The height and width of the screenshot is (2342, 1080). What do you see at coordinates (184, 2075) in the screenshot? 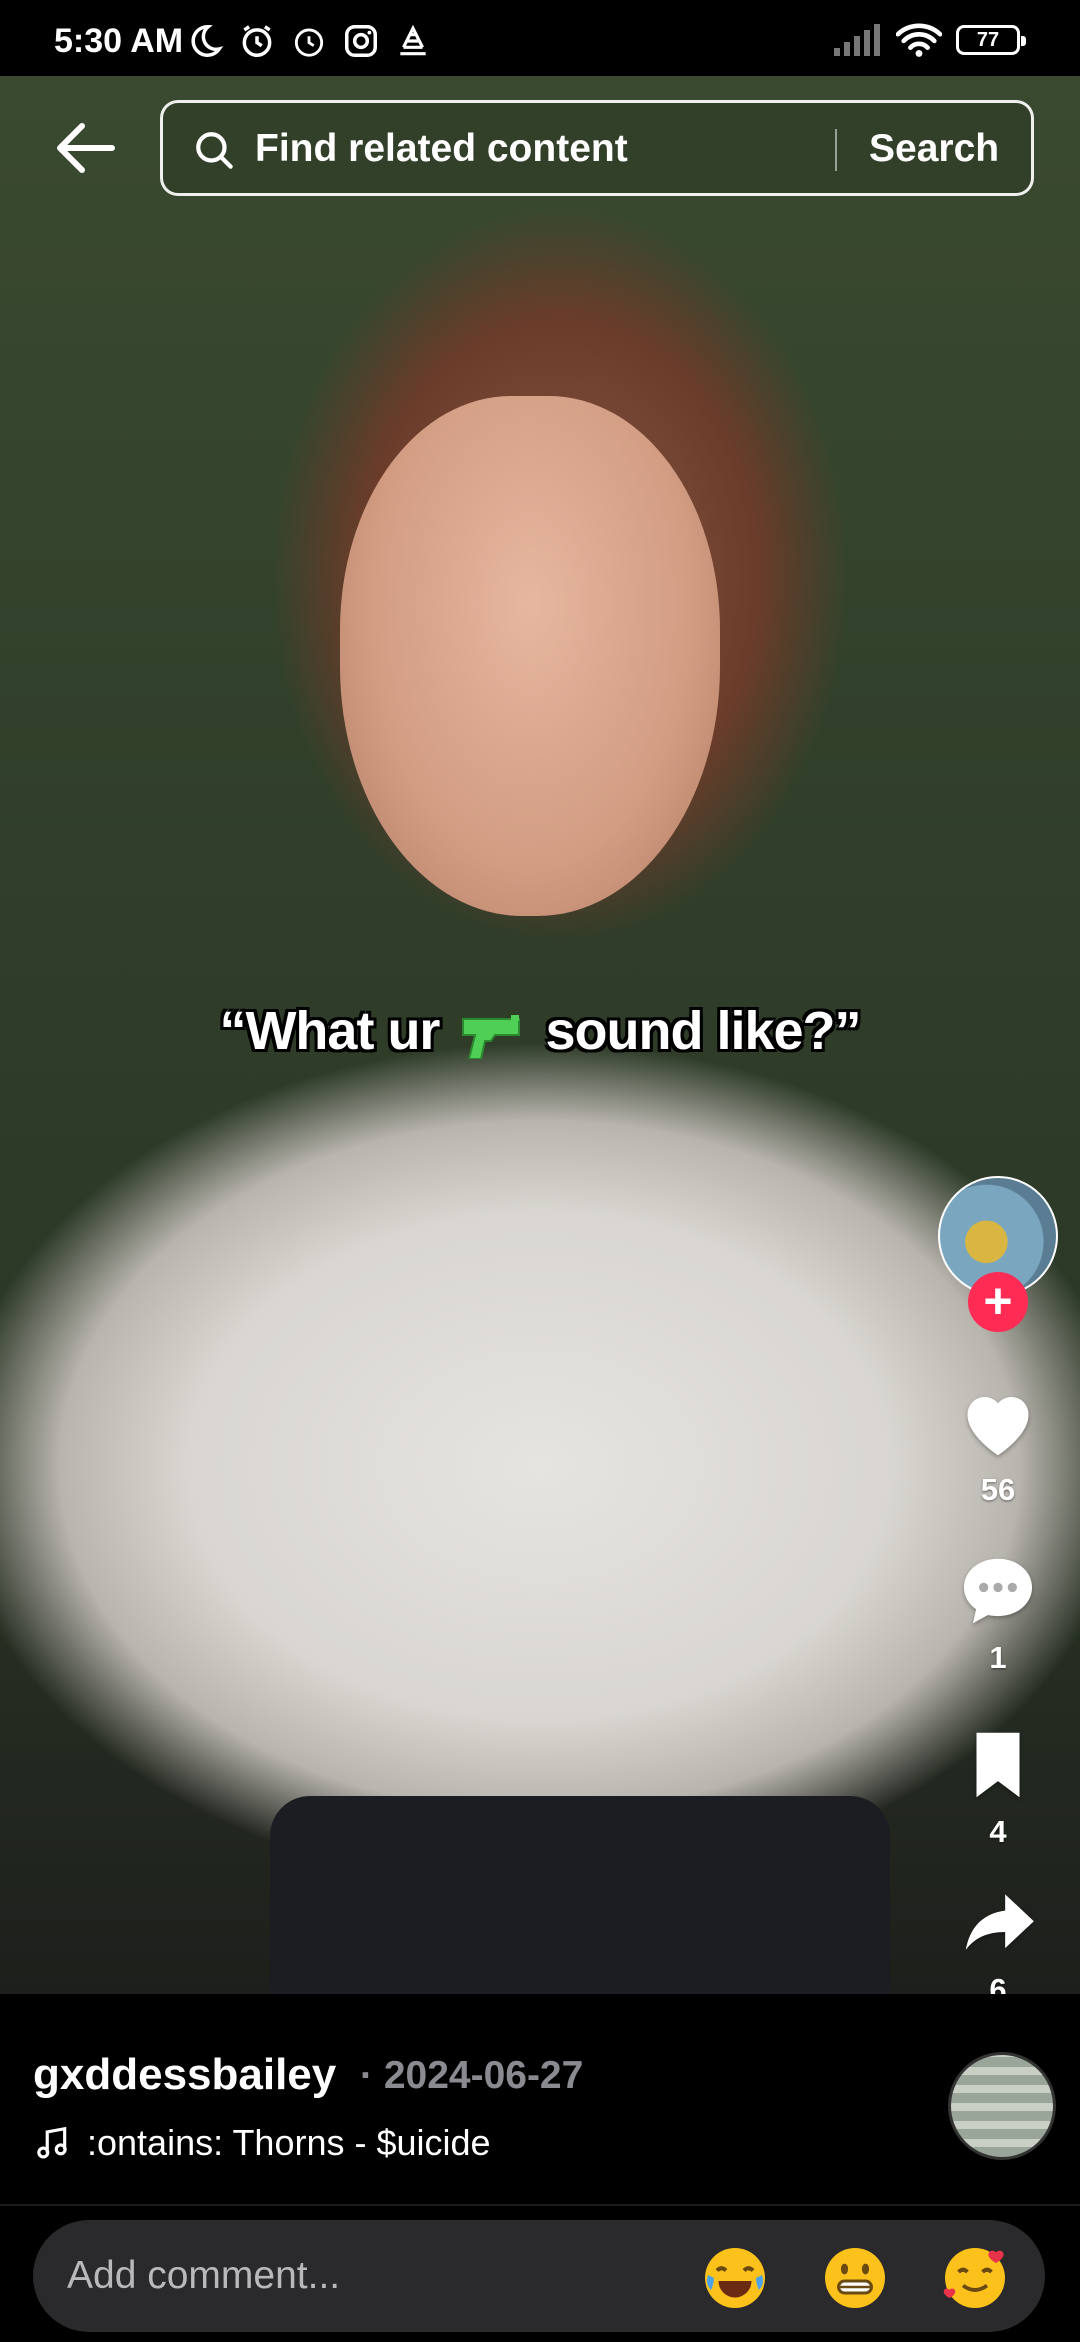
I see `creator-username: gxddessbailey` at bounding box center [184, 2075].